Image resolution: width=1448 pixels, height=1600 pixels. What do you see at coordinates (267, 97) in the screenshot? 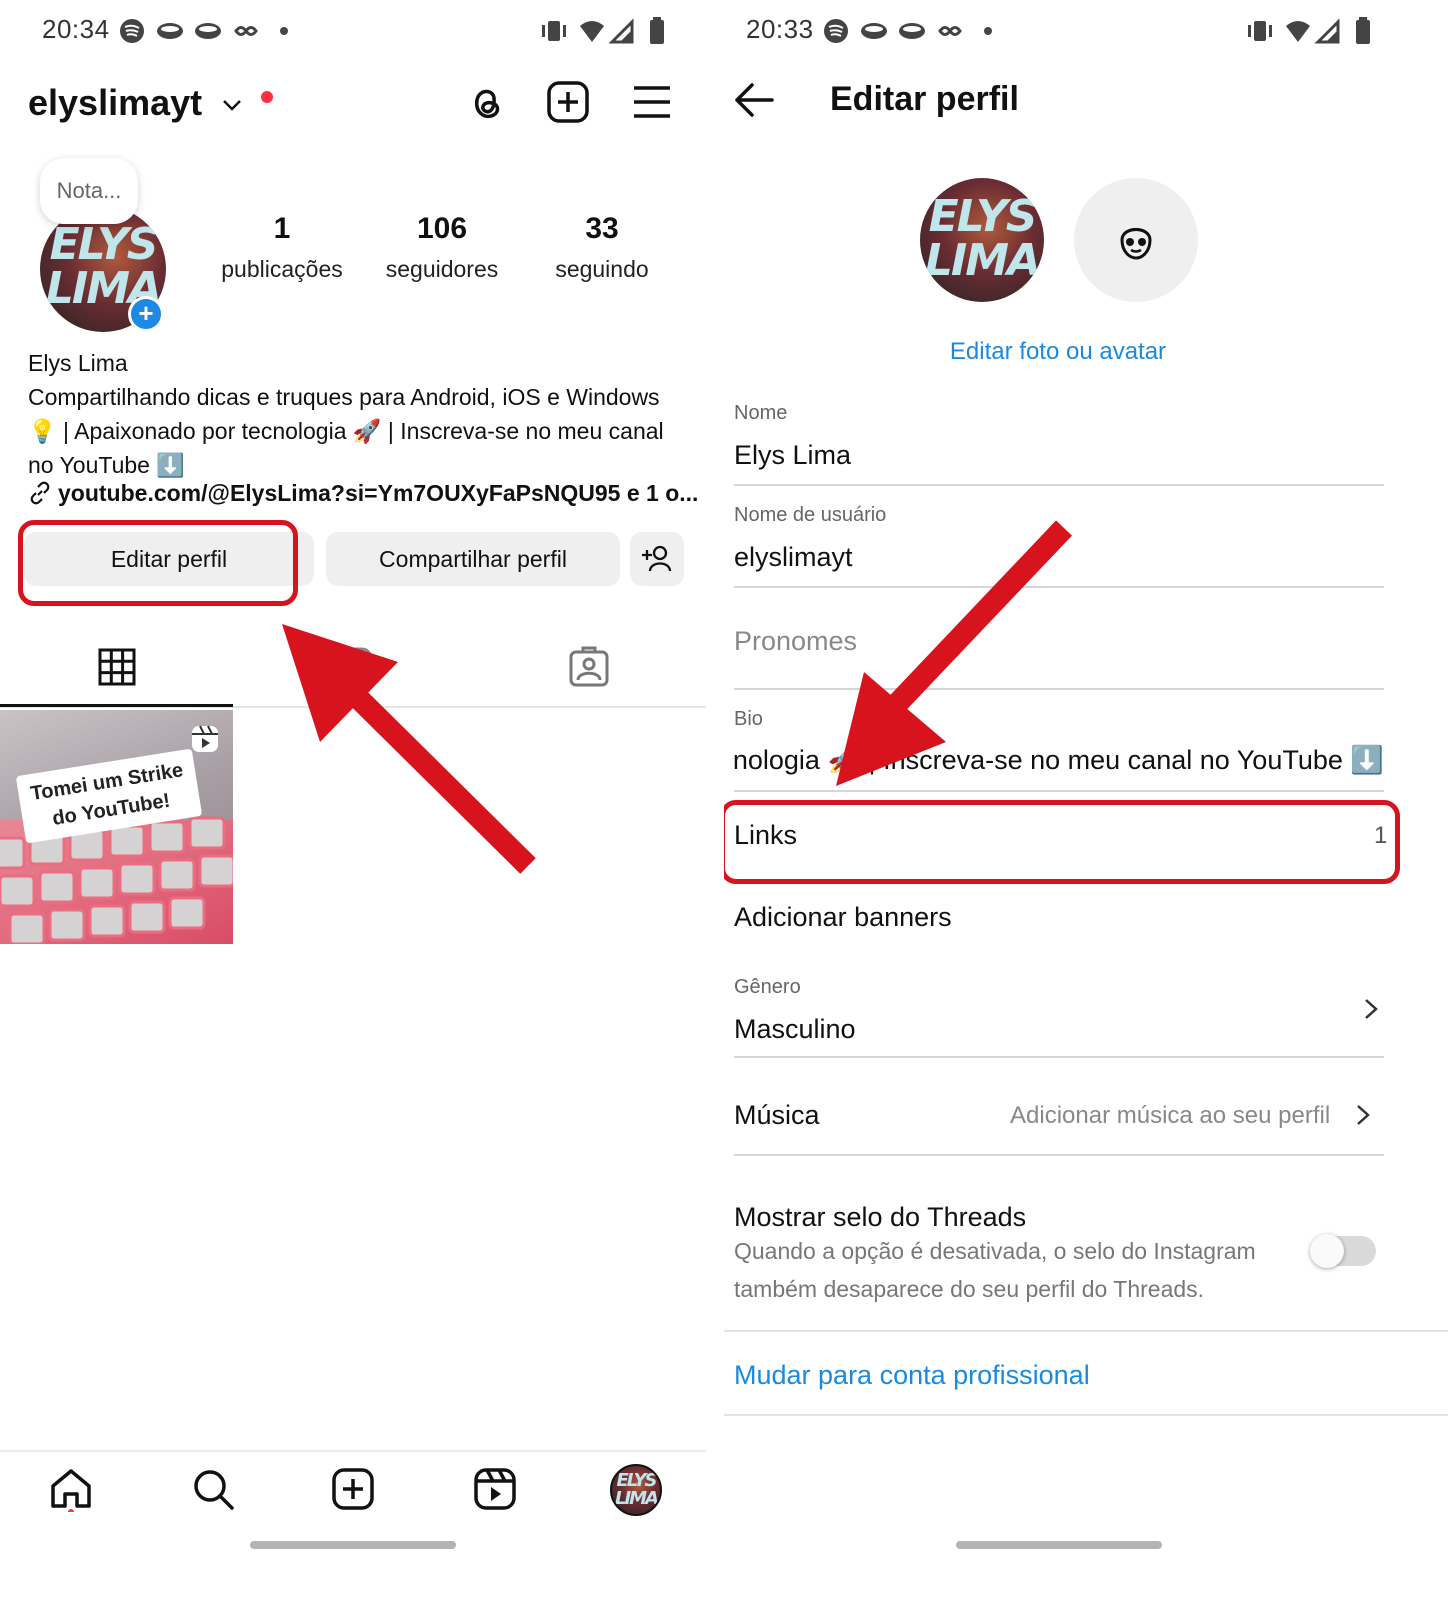
I see `notification-dot-icon` at bounding box center [267, 97].